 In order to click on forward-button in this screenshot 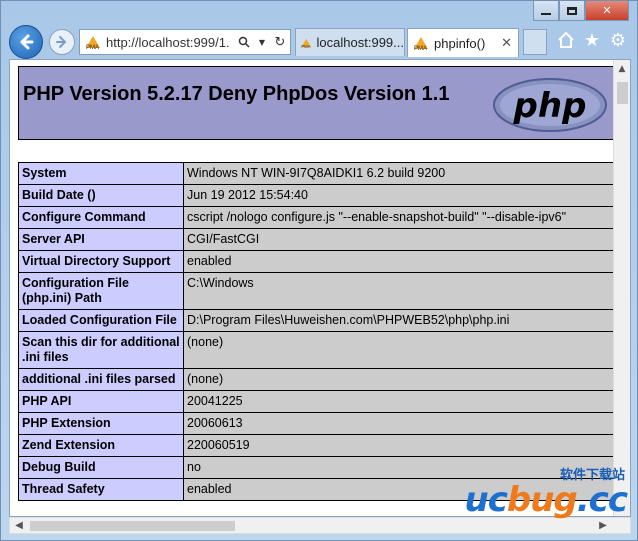, I will do `click(62, 42)`.